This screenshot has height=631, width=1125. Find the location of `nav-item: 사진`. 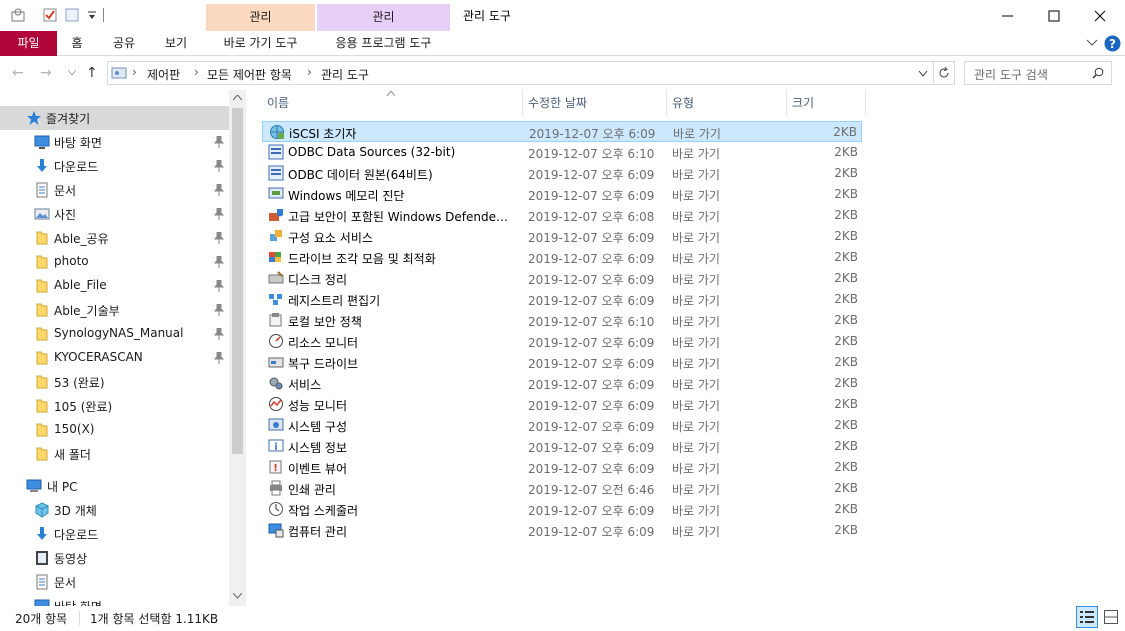

nav-item: 사진 is located at coordinates (114, 214).